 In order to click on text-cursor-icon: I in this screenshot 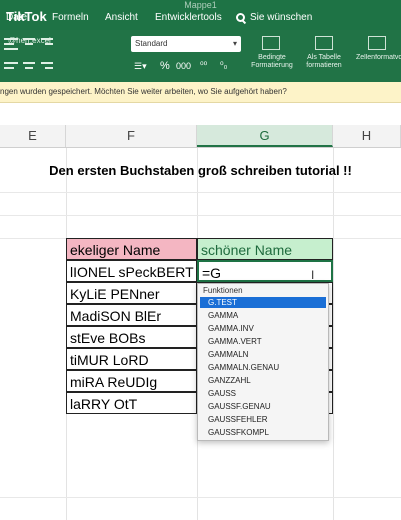, I will do `click(313, 275)`.